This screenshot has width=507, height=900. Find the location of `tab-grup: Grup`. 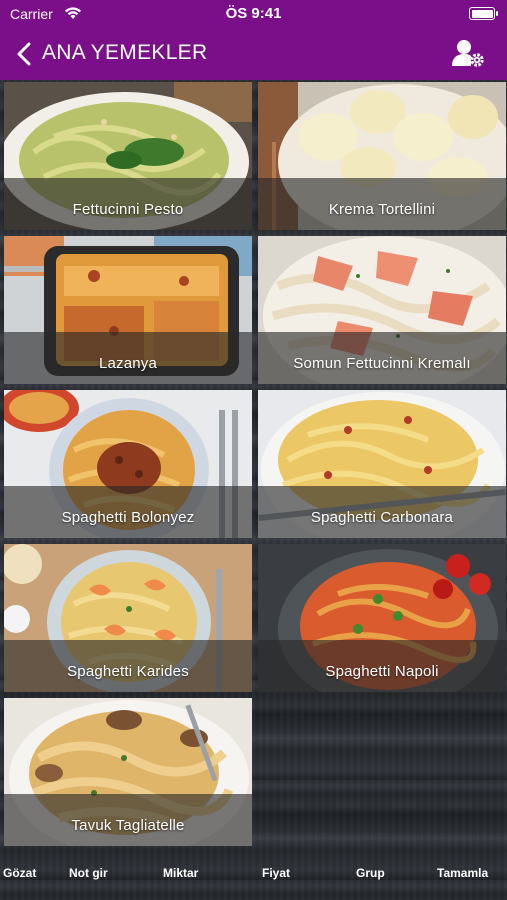

tab-grup: Grup is located at coordinates (370, 873).